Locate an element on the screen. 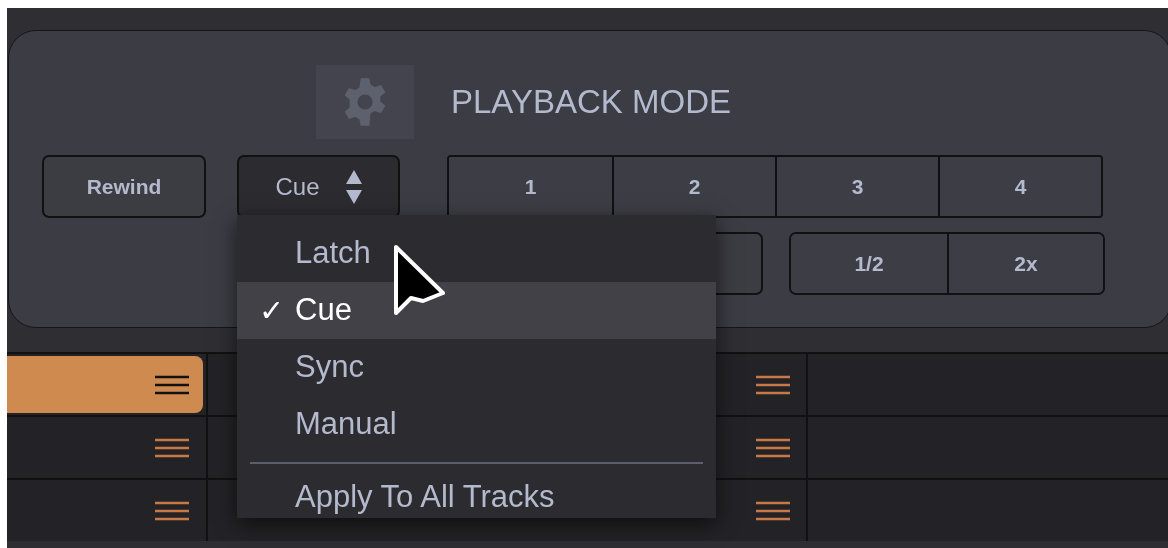 This screenshot has width=1168, height=548. panel-title: PLAYBACK MODE is located at coordinates (591, 102).